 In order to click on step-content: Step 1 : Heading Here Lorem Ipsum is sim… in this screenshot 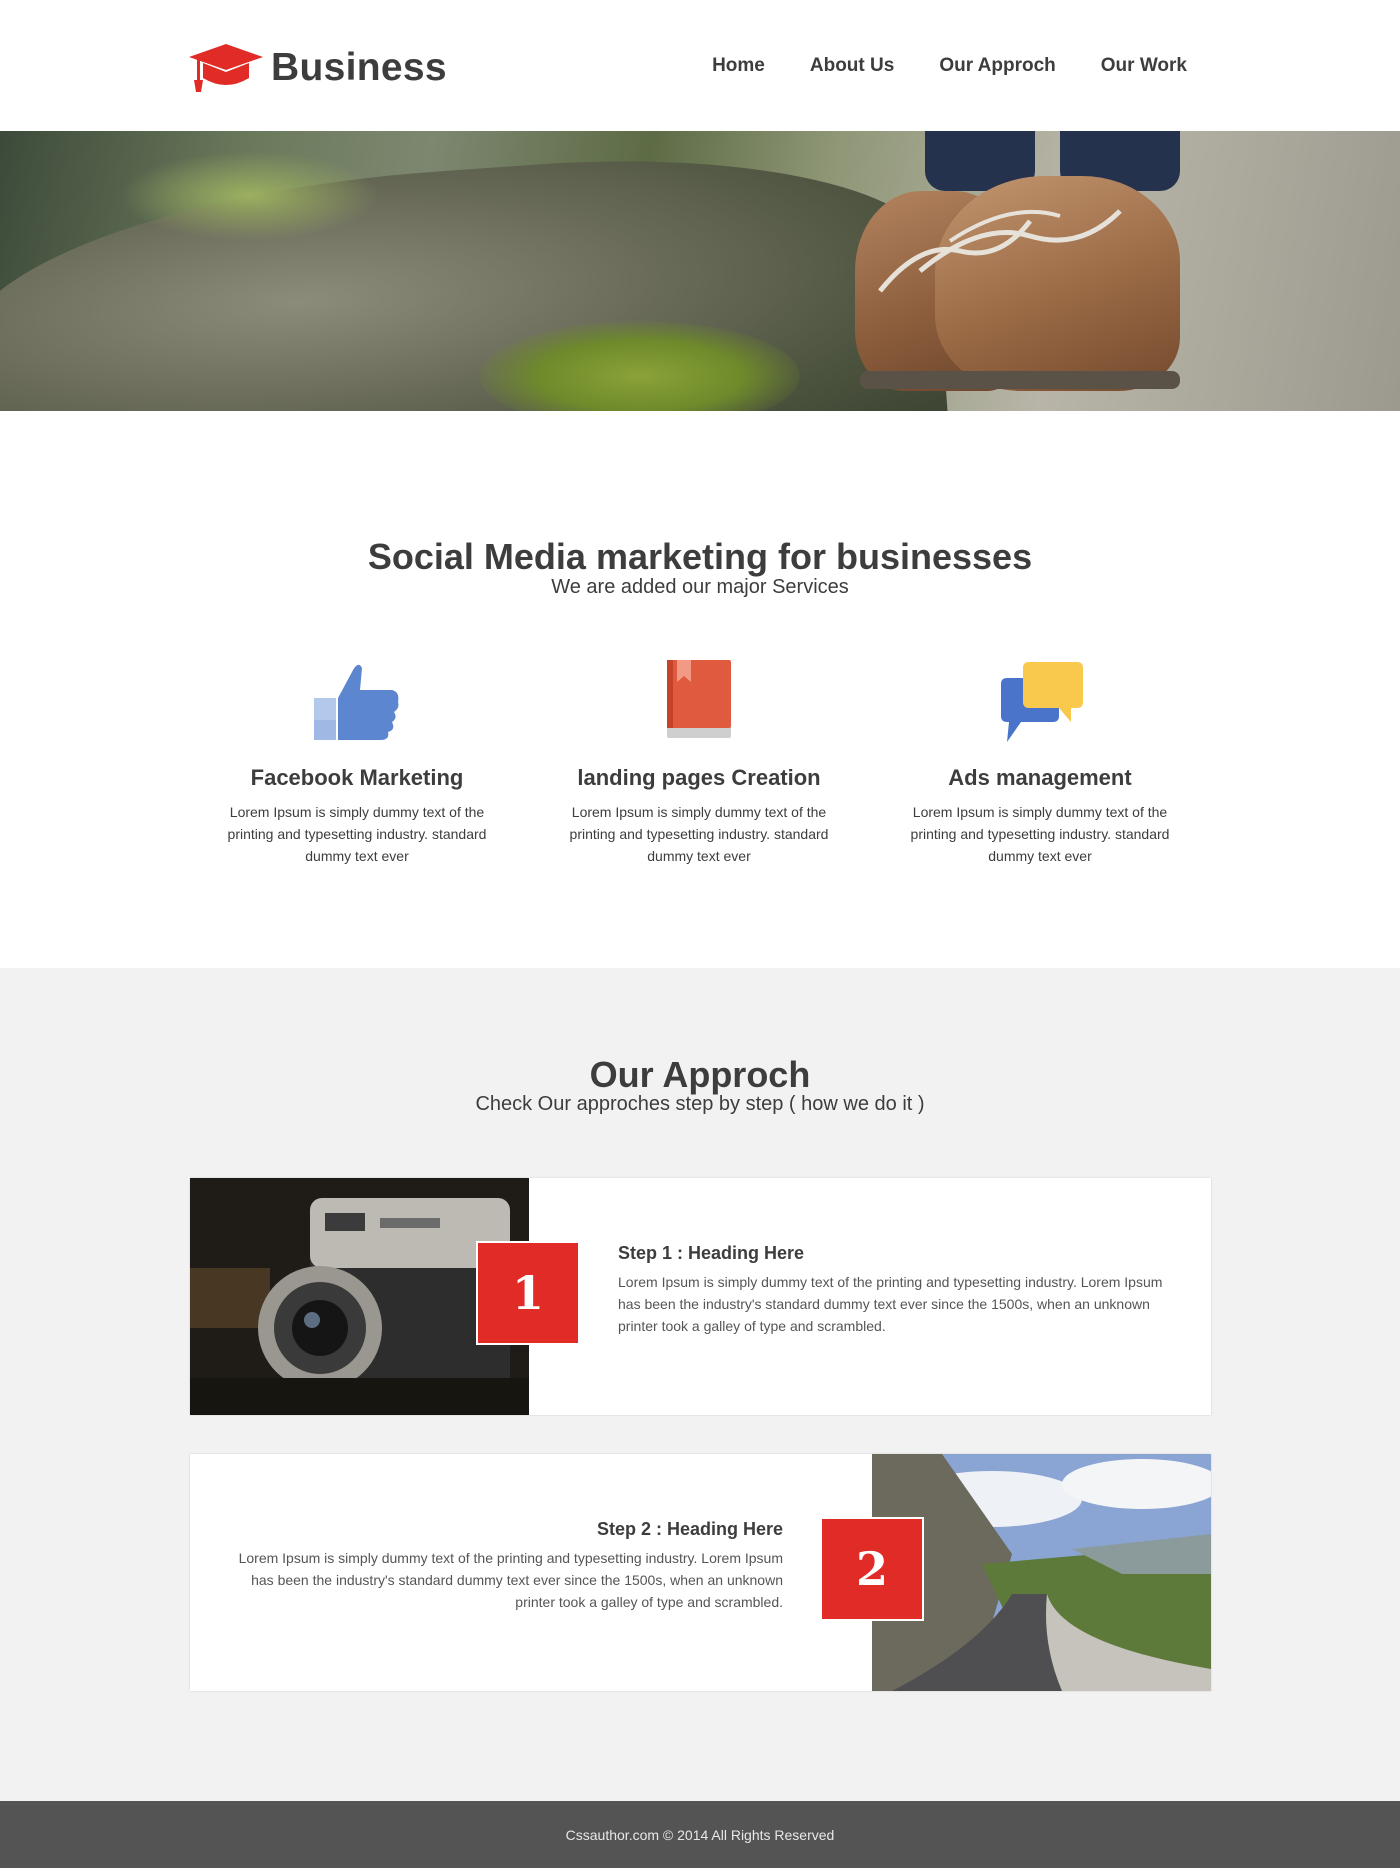, I will do `click(893, 1290)`.